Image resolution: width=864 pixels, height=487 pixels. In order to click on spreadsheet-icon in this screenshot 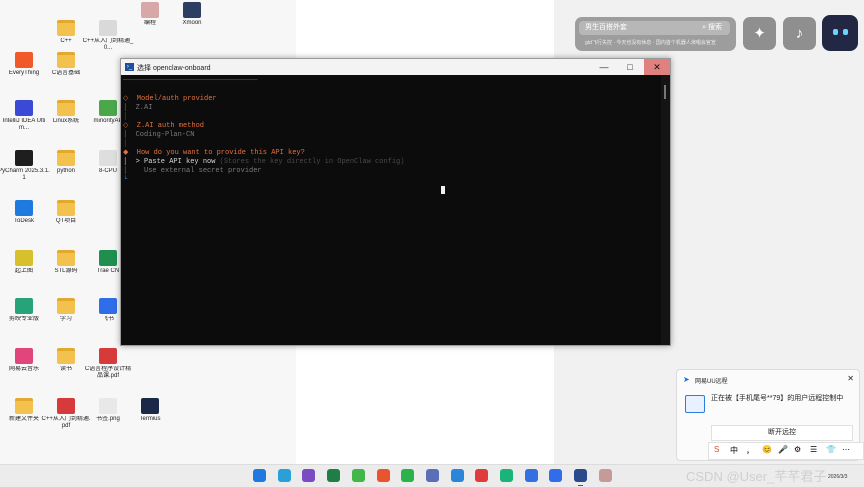, I will do `click(334, 475)`.